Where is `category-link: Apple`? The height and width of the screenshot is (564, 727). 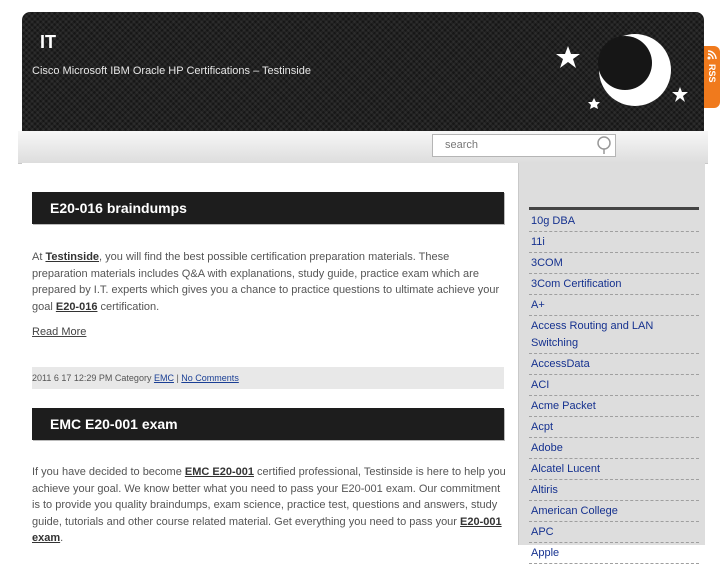
category-link: Apple is located at coordinates (545, 553).